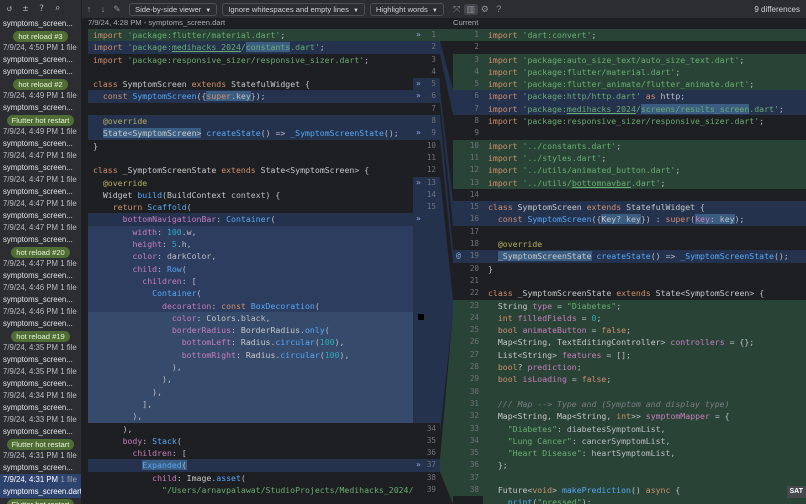 The height and width of the screenshot is (504, 806). Describe the element at coordinates (103, 9) in the screenshot. I see `next-diff-icon: ↓` at that location.